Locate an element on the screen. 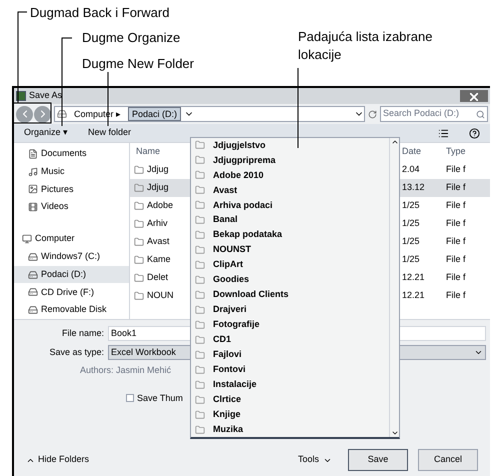 The width and height of the screenshot is (492, 476). date-cell-text: 2.04 is located at coordinates (411, 169).